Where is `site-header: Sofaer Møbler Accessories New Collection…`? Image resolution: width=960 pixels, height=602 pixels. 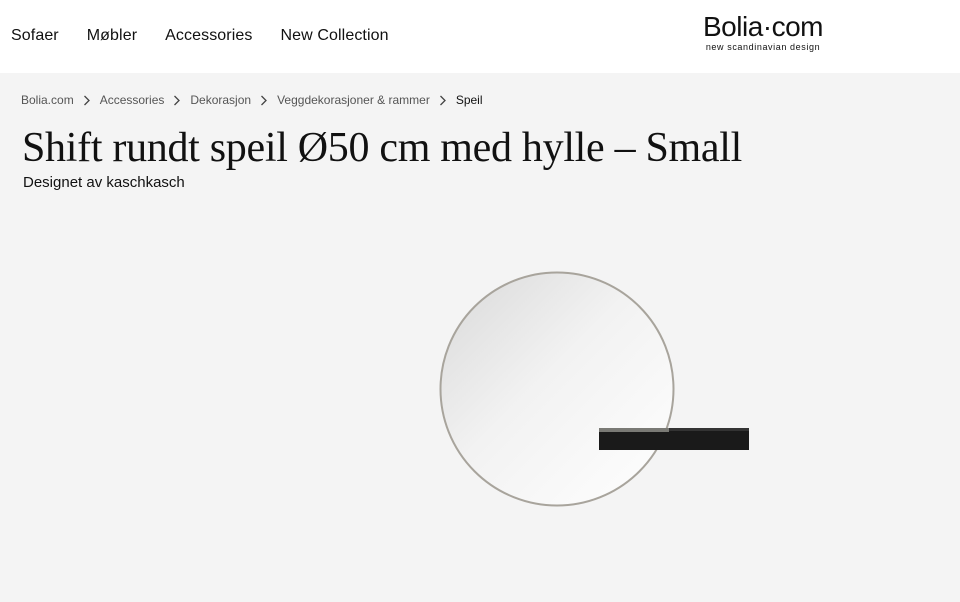 site-header: Sofaer Møbler Accessories New Collection… is located at coordinates (480, 36).